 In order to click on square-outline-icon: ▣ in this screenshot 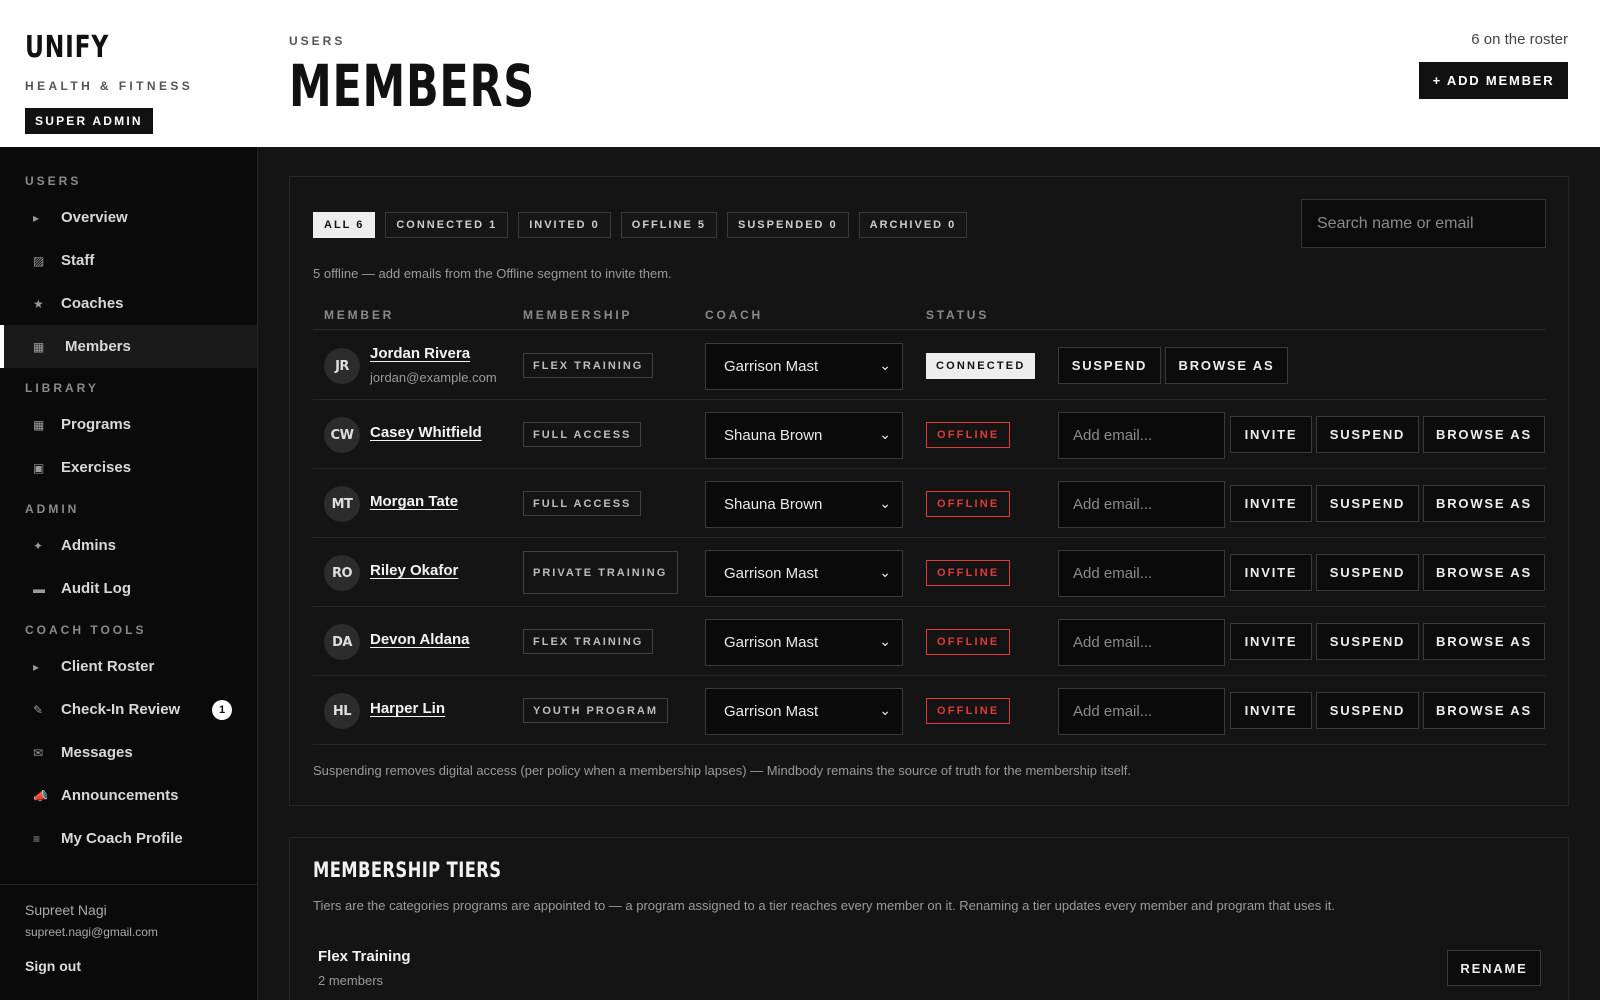, I will do `click(39, 467)`.